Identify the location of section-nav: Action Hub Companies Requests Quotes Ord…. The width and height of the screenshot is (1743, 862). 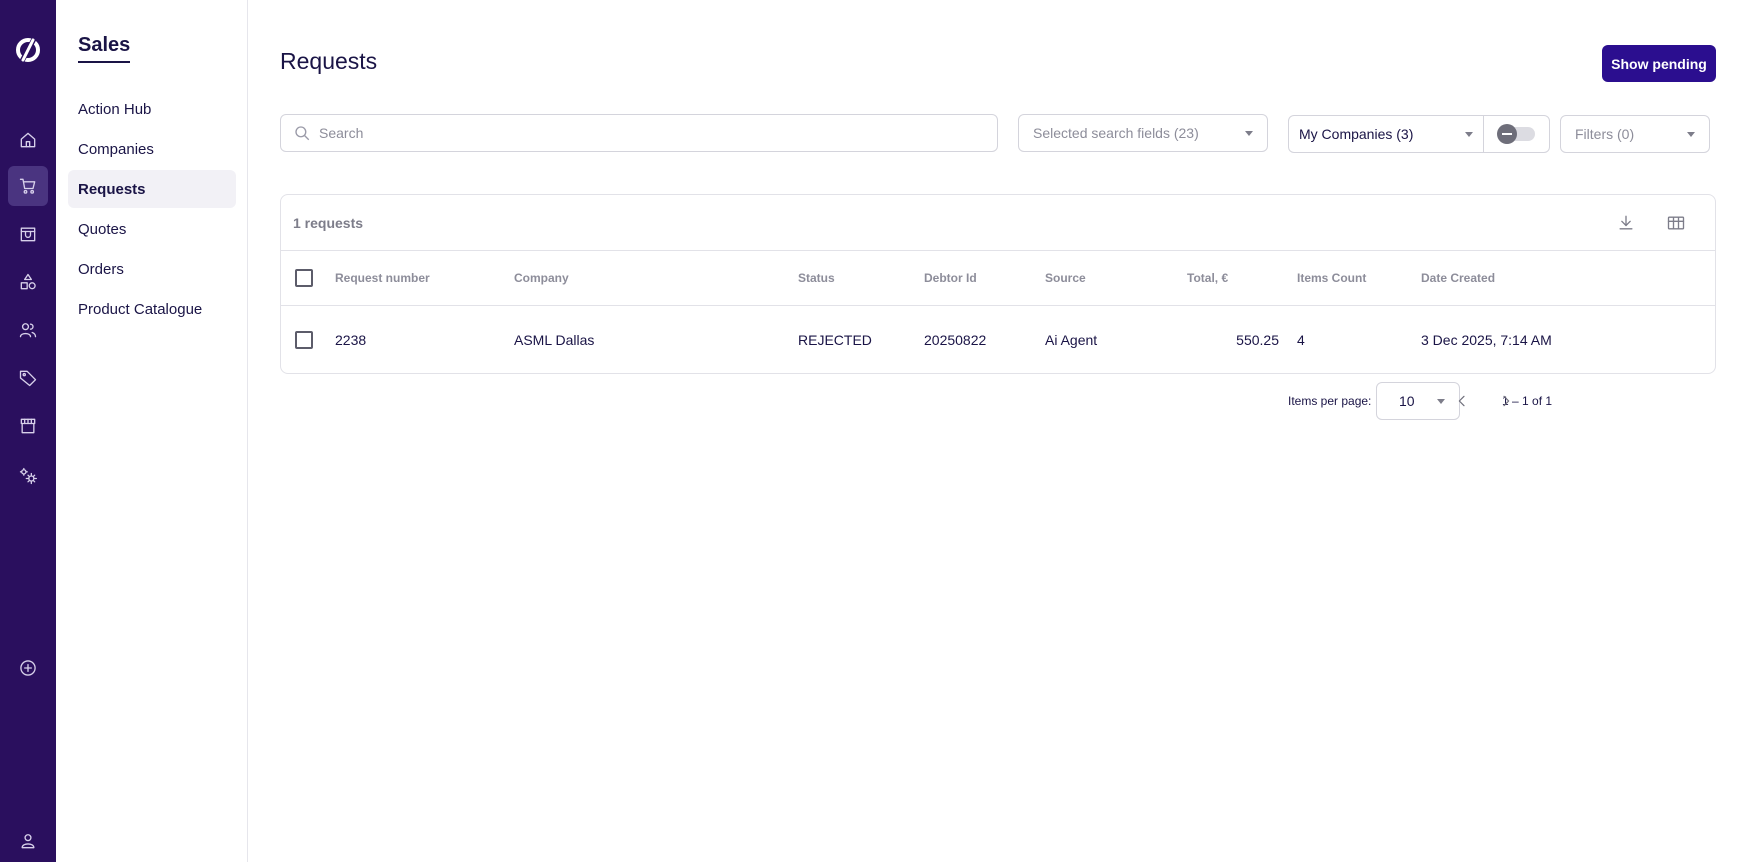
(152, 210).